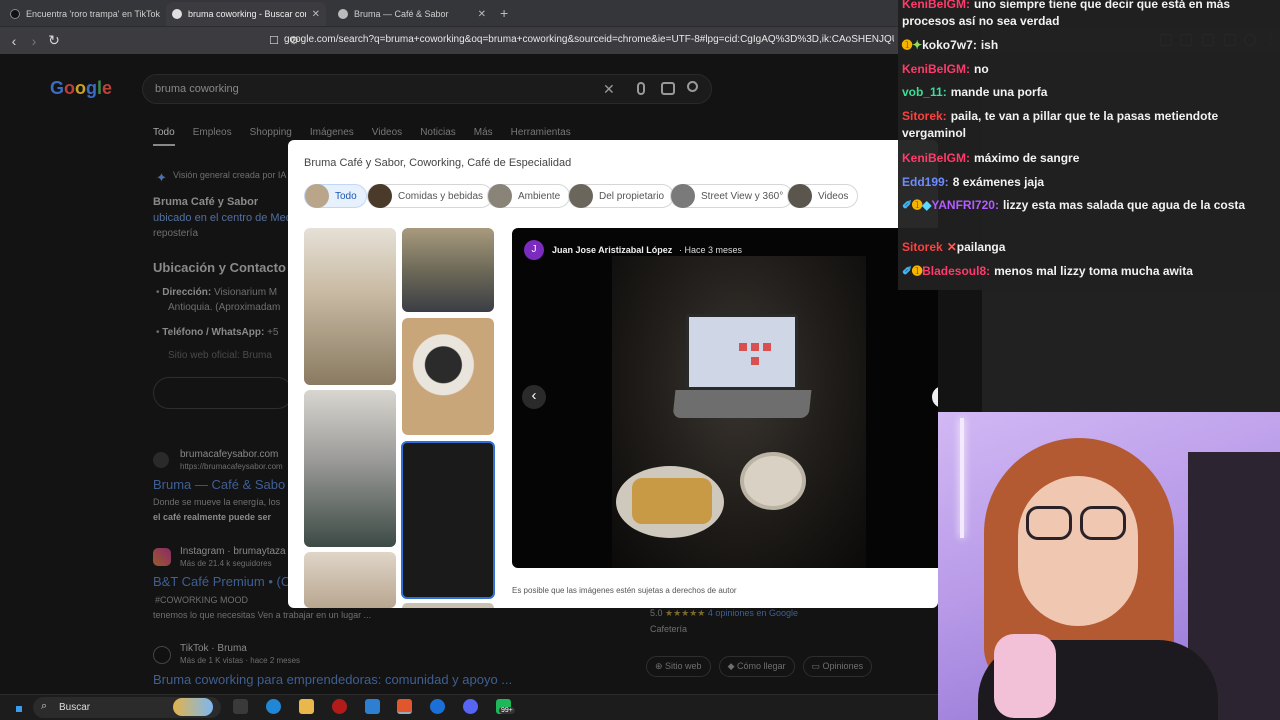 This screenshot has height=720, width=1280. Describe the element at coordinates (14, 41) in the screenshot. I see `back-icon: ‹` at that location.